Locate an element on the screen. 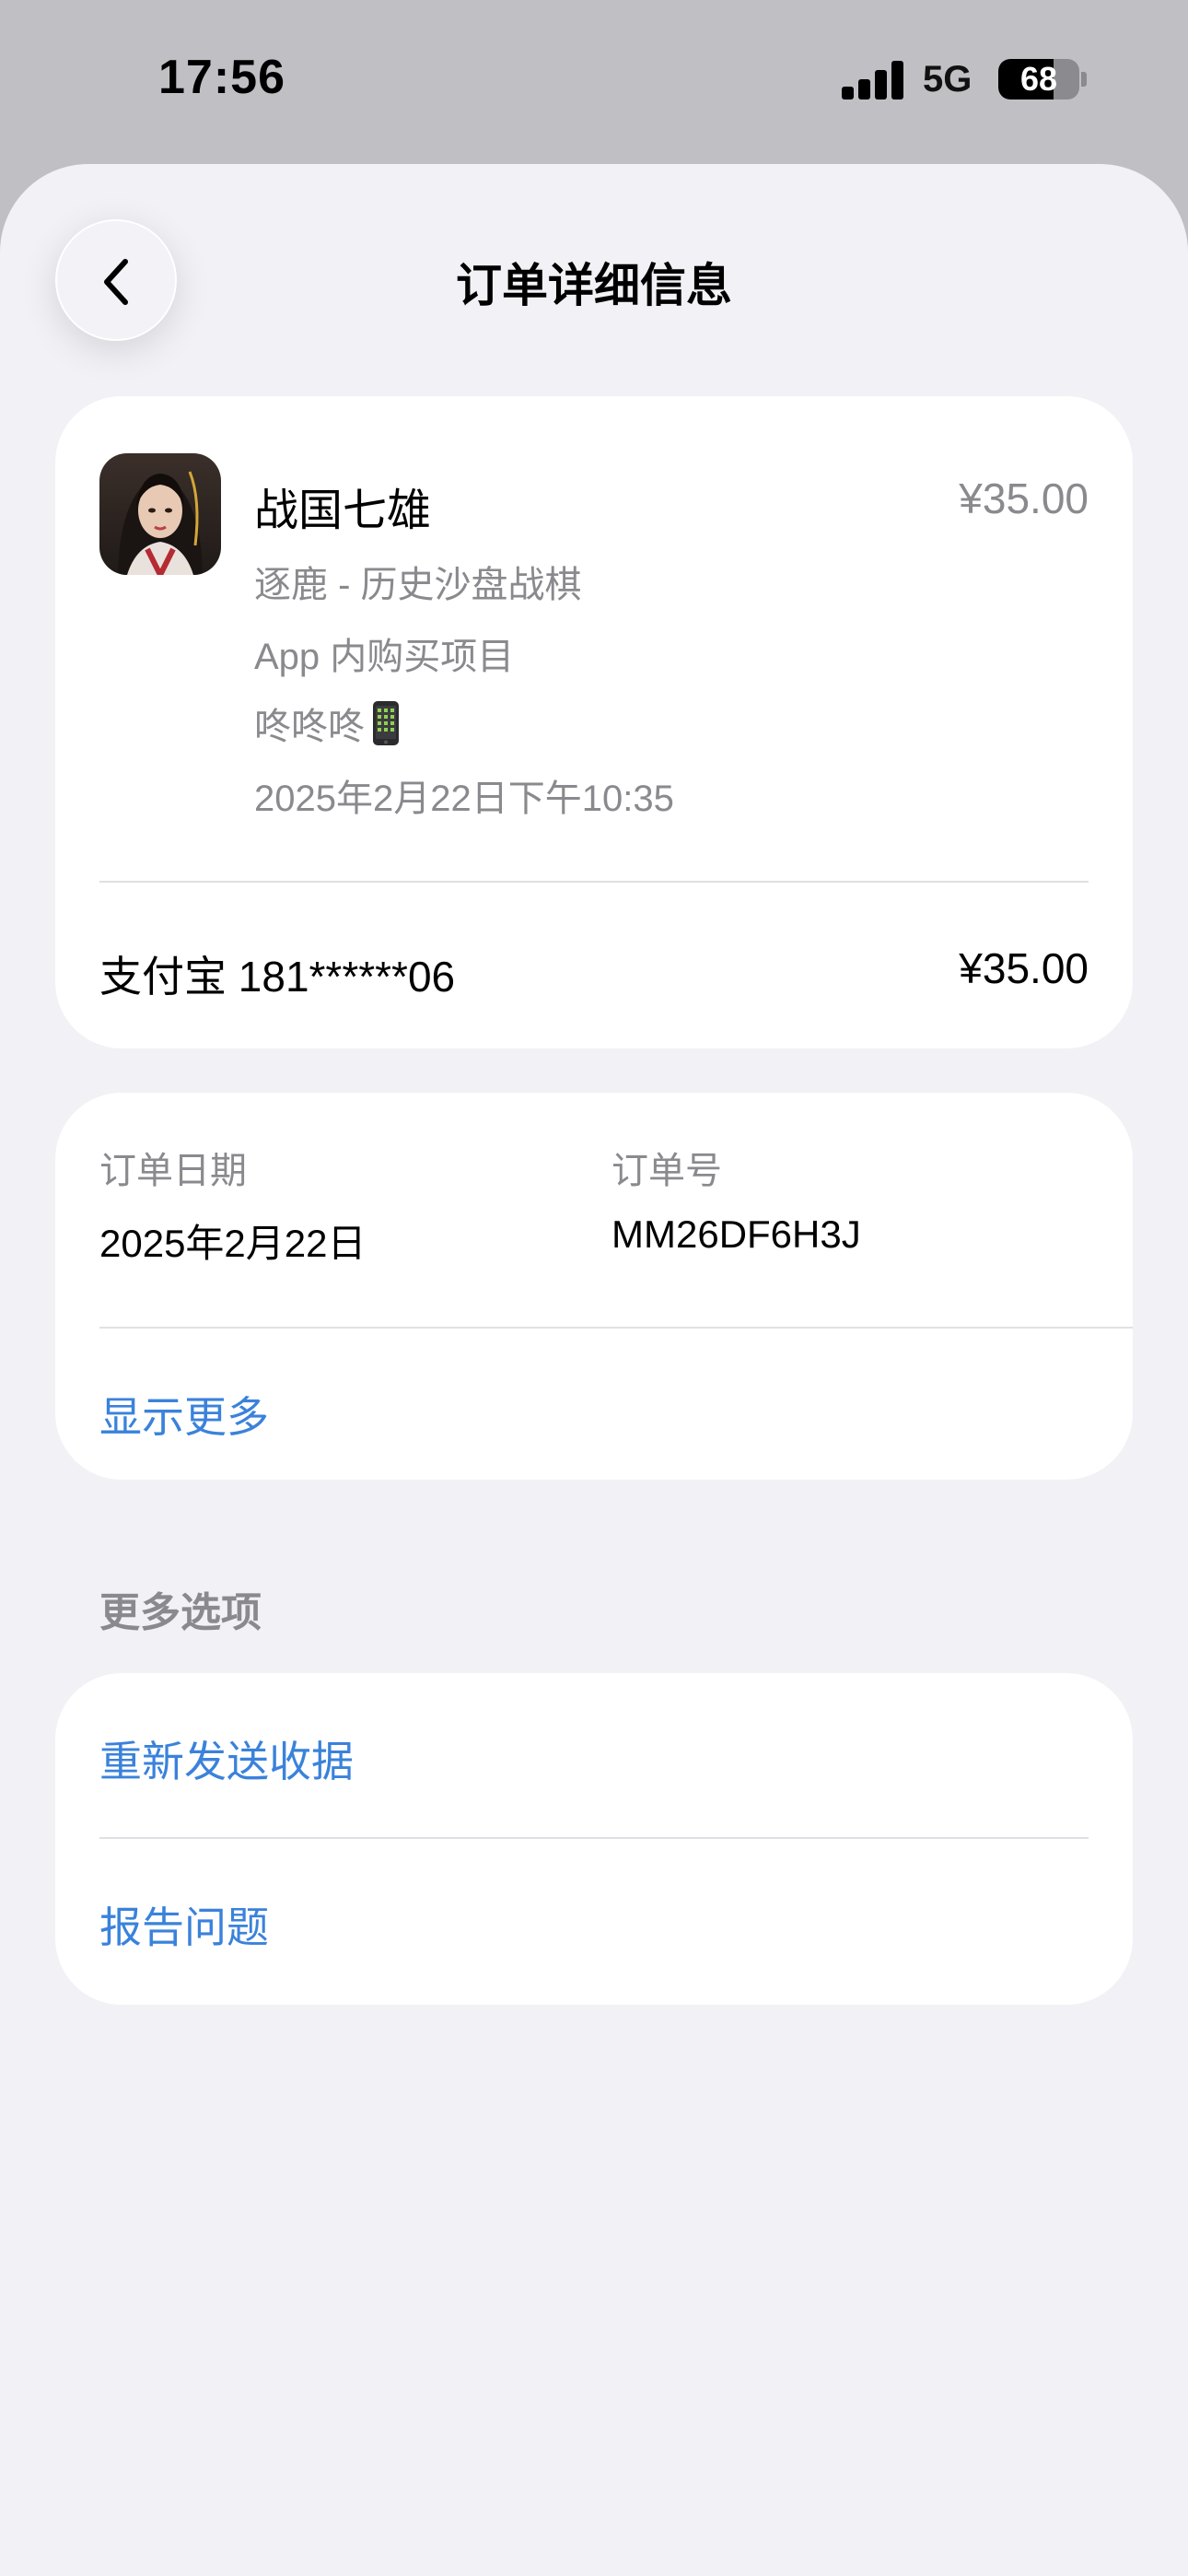 The width and height of the screenshot is (1188, 2576). battery-icon: 68 is located at coordinates (1038, 79).